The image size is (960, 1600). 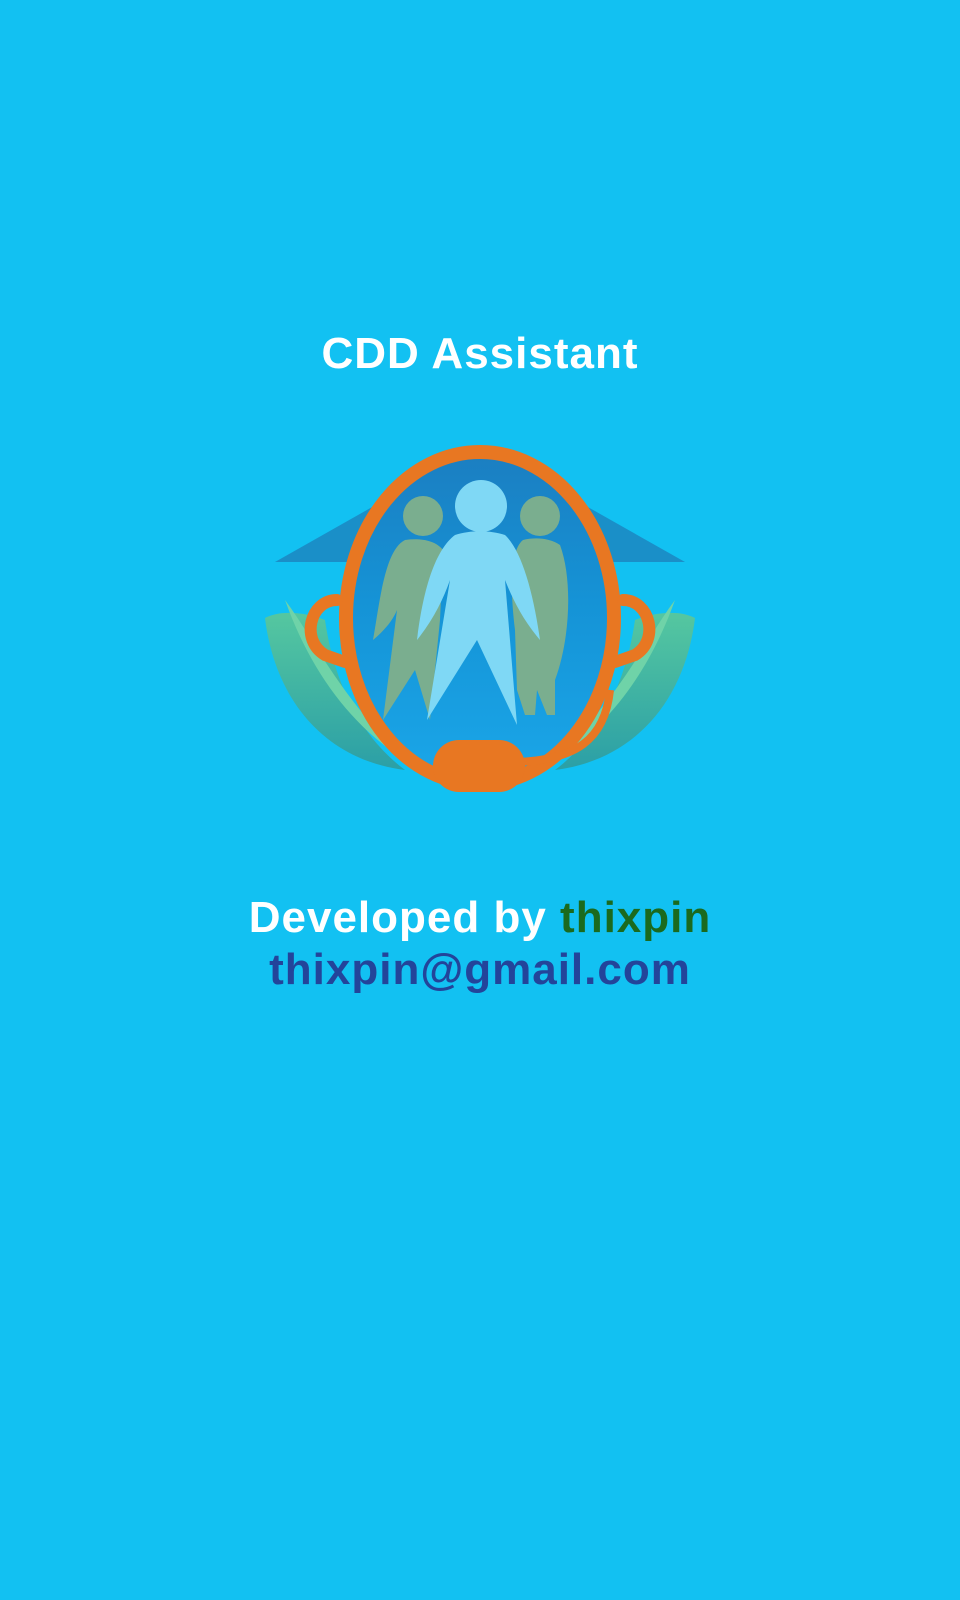 I want to click on credits: Developed by thixpin thixpin@gmail.com, so click(x=480, y=944).